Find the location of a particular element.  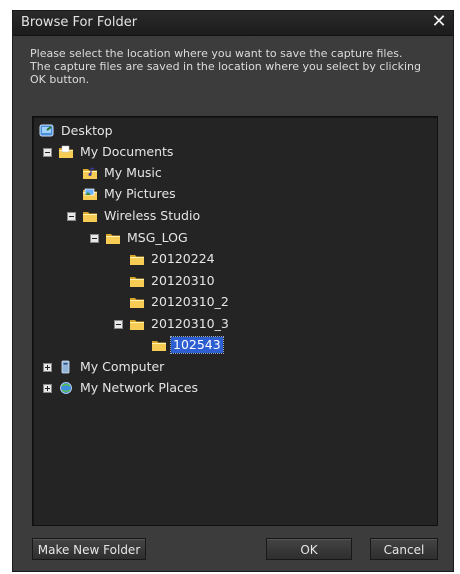

desktop-icon is located at coordinates (46, 130).